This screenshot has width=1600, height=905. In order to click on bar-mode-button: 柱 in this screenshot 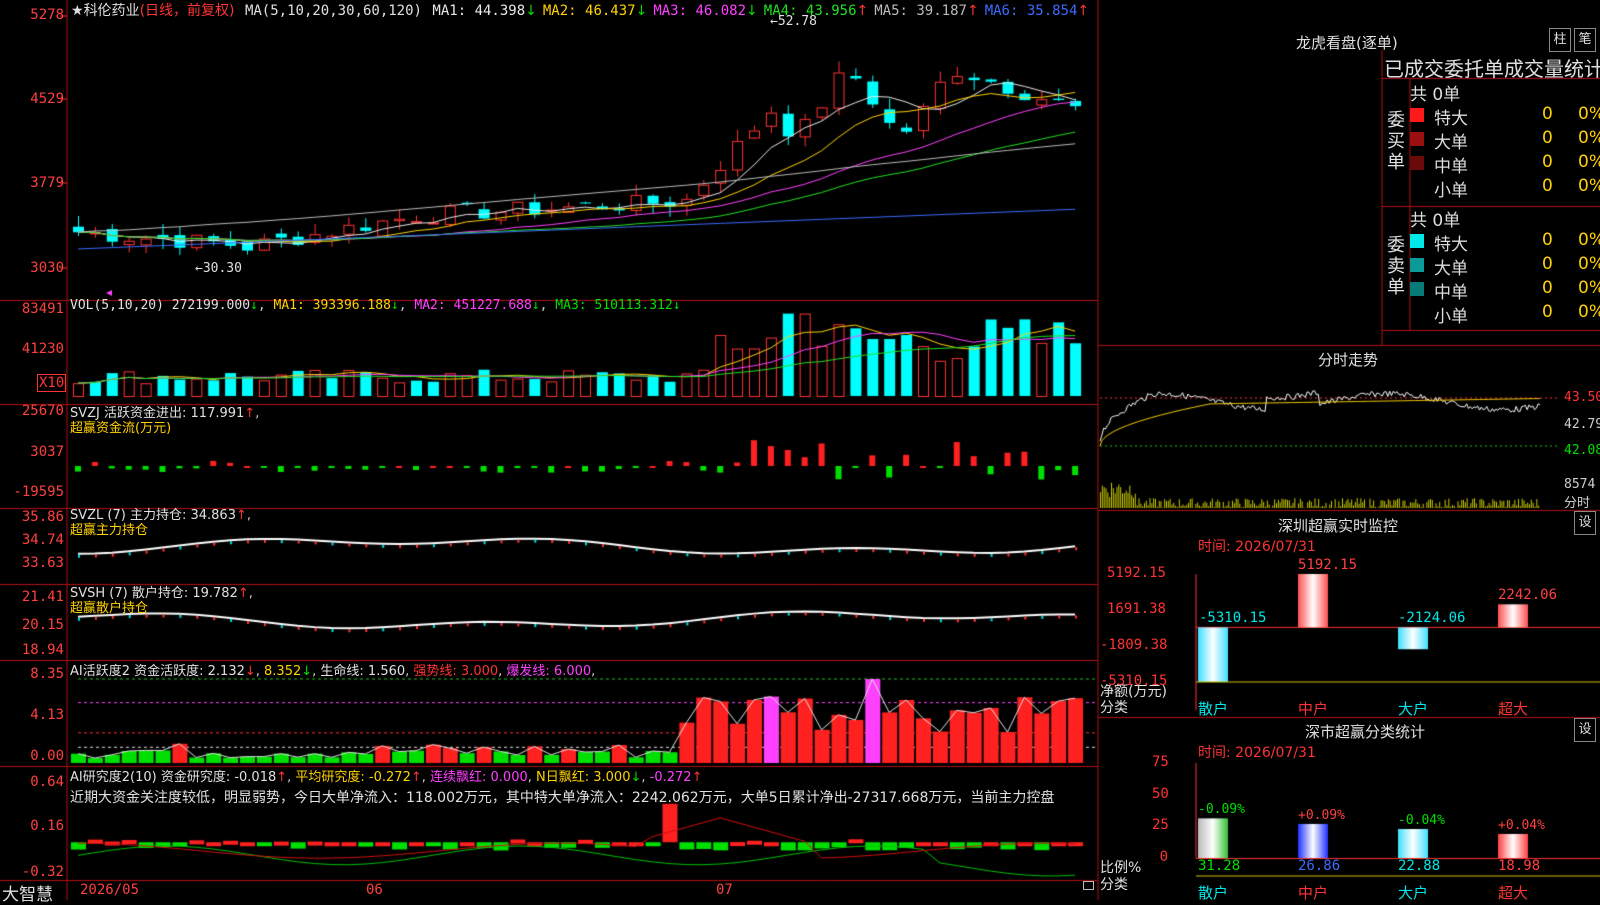, I will do `click(1560, 40)`.